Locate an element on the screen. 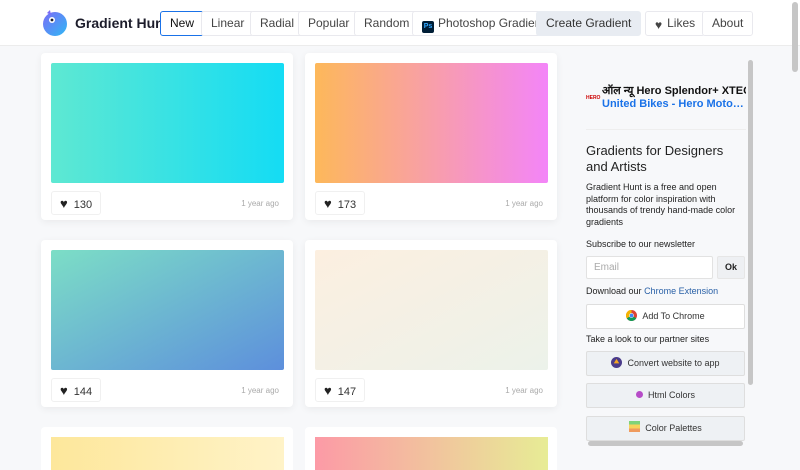  like-count: 130 is located at coordinates (83, 205).